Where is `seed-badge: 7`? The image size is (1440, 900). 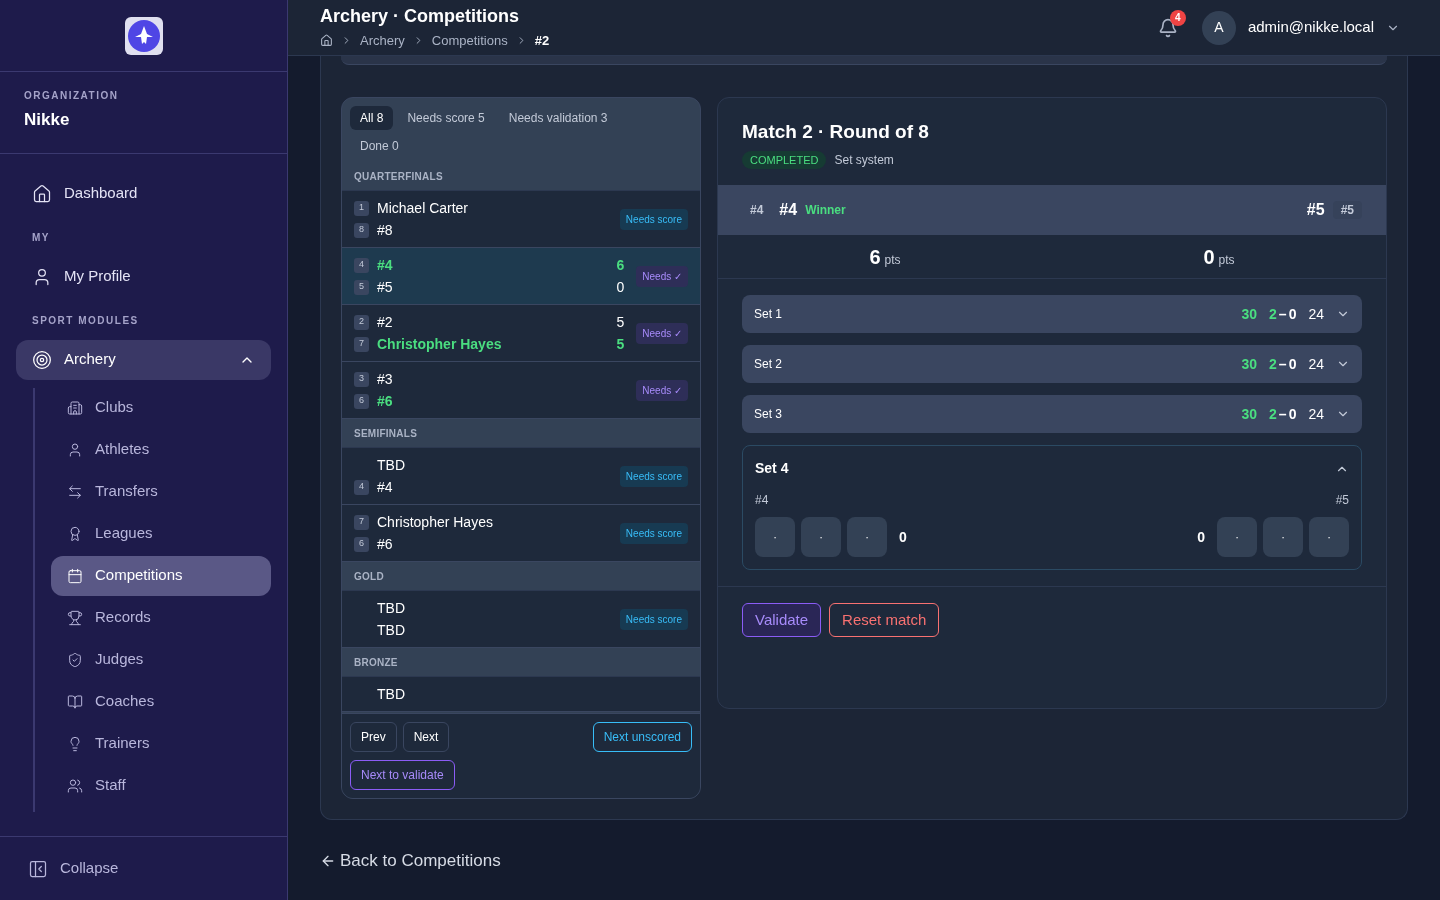 seed-badge: 7 is located at coordinates (361, 522).